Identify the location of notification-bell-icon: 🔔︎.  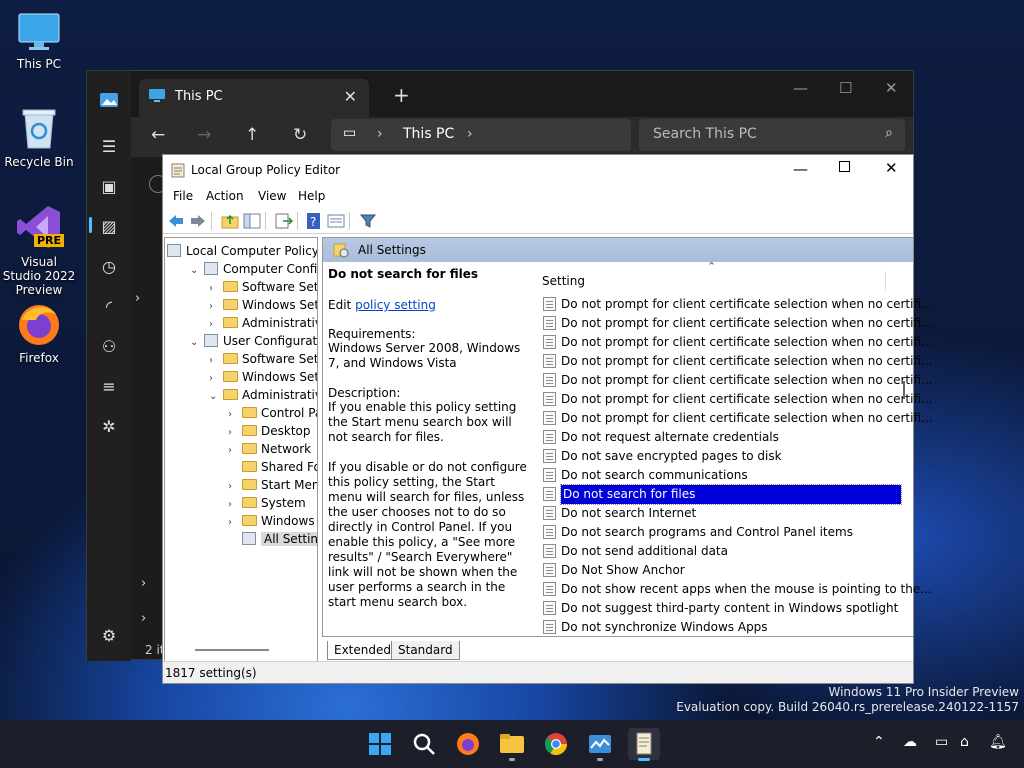
(998, 742).